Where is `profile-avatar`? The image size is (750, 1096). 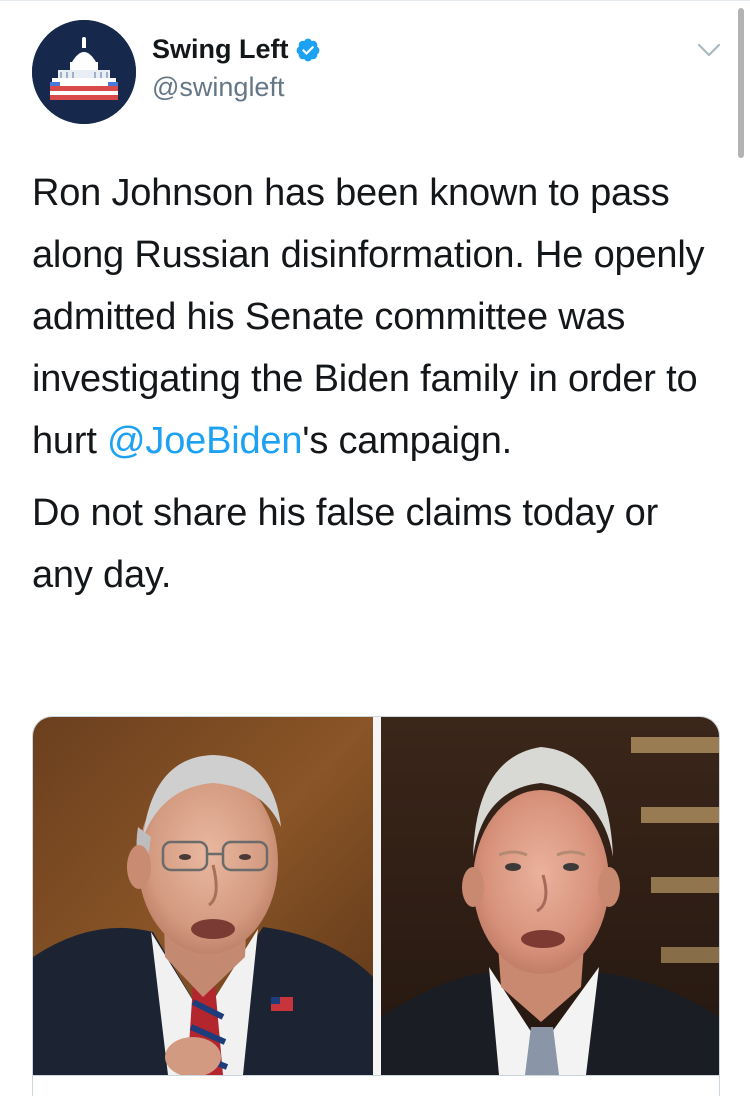
profile-avatar is located at coordinates (84, 72).